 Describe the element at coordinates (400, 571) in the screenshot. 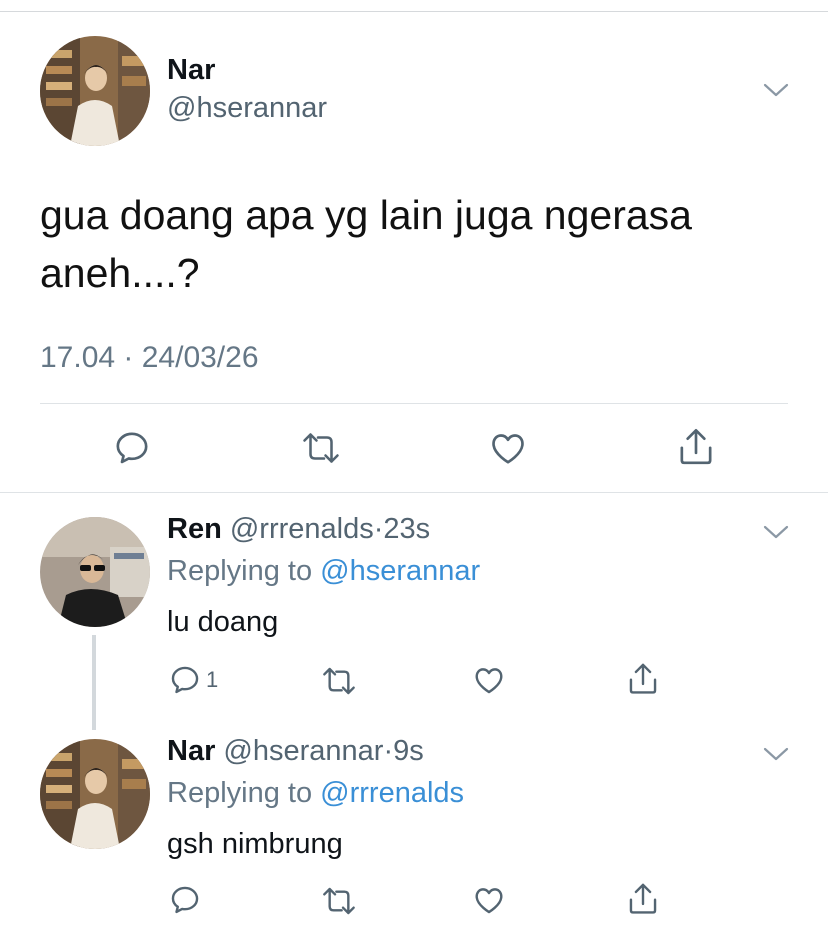

I see `mention-link: @hserannar` at that location.